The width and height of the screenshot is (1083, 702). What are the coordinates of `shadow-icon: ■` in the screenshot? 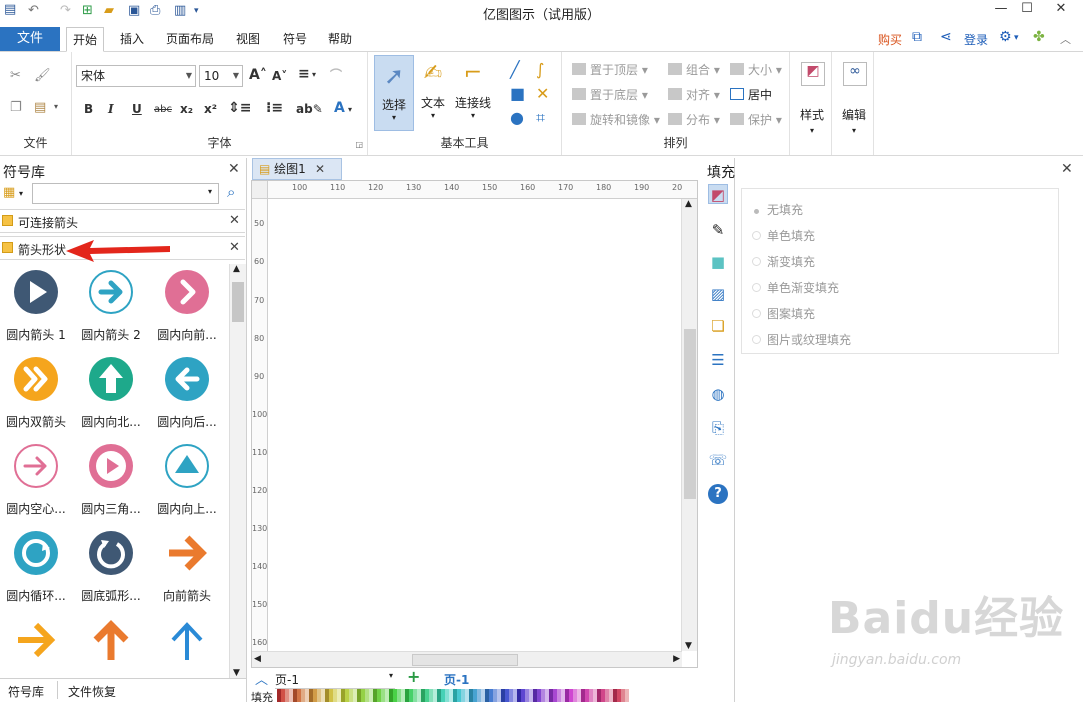 It's located at (718, 262).